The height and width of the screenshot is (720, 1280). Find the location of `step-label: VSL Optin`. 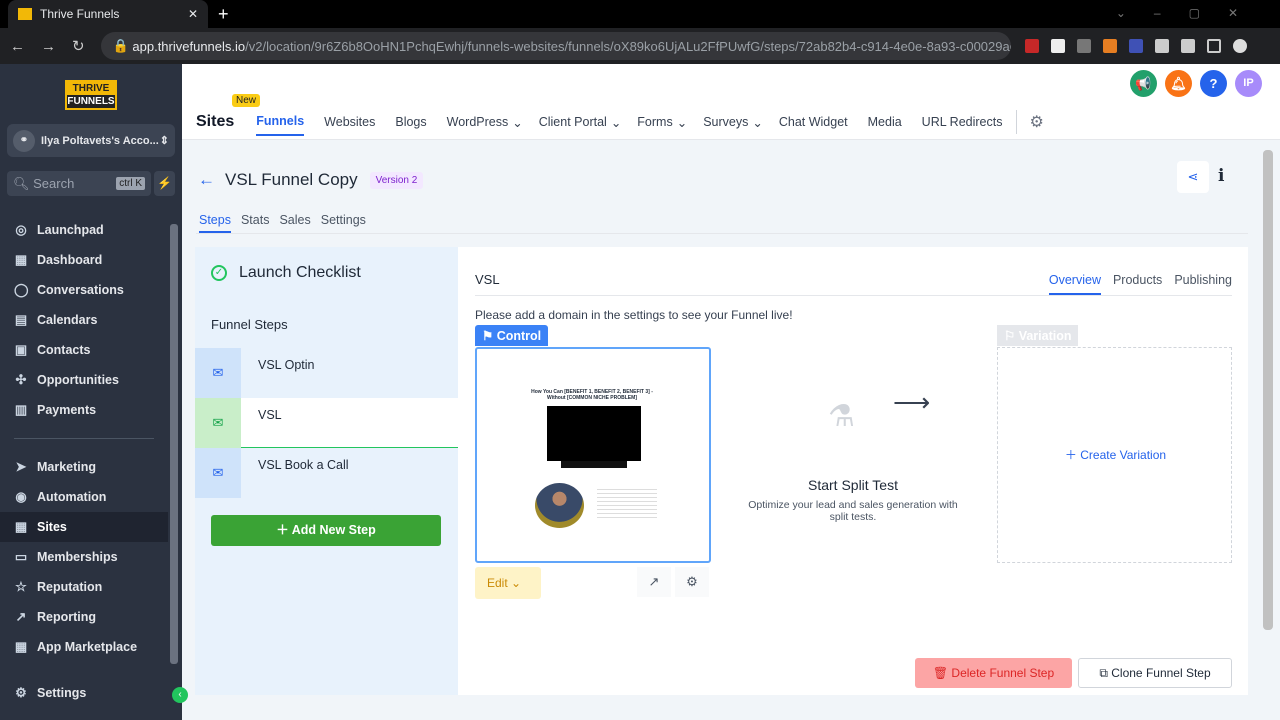

step-label: VSL Optin is located at coordinates (286, 365).